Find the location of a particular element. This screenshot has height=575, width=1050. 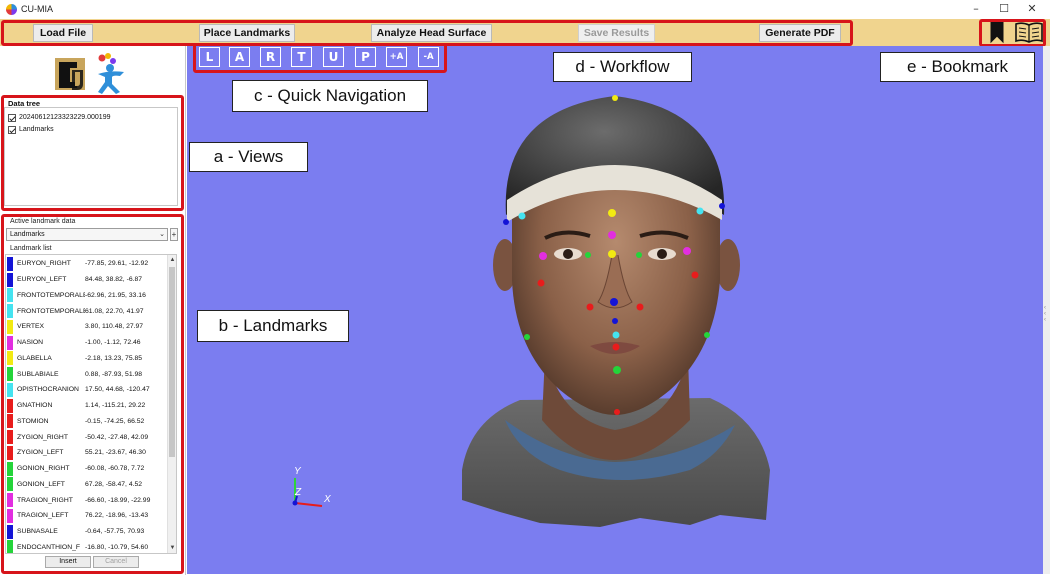

landmark-name: ZYGION_LEFT is located at coordinates (40, 453).